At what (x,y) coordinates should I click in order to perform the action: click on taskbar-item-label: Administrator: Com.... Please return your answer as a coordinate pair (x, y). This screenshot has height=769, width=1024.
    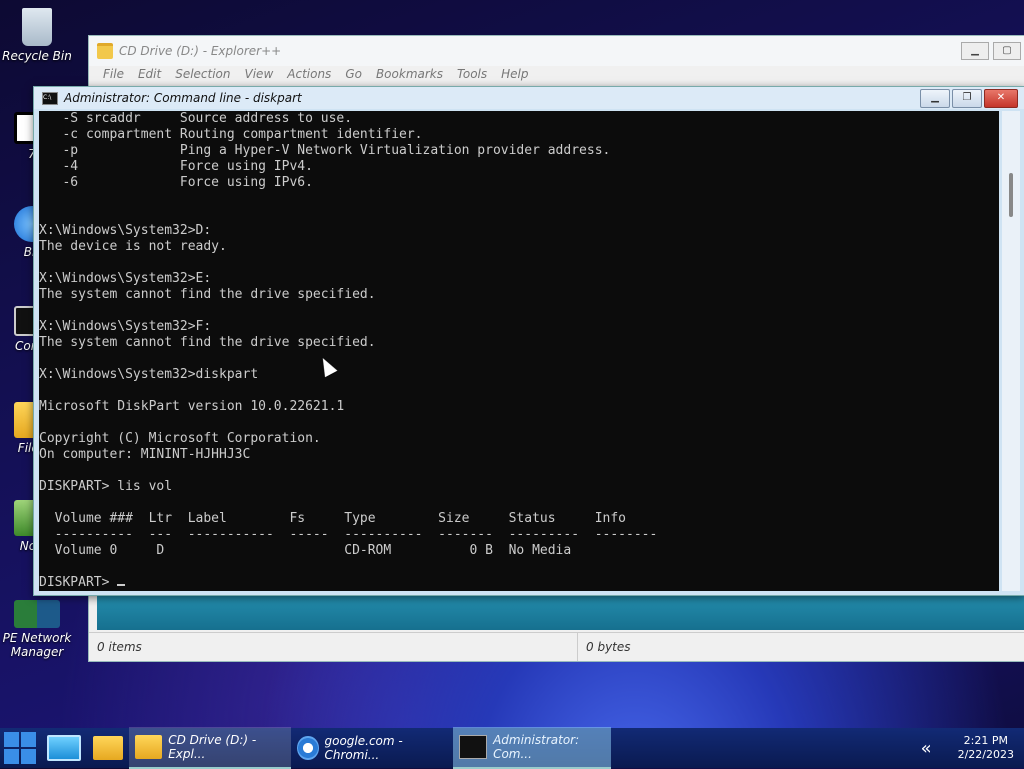
    Looking at the image, I should click on (536, 747).